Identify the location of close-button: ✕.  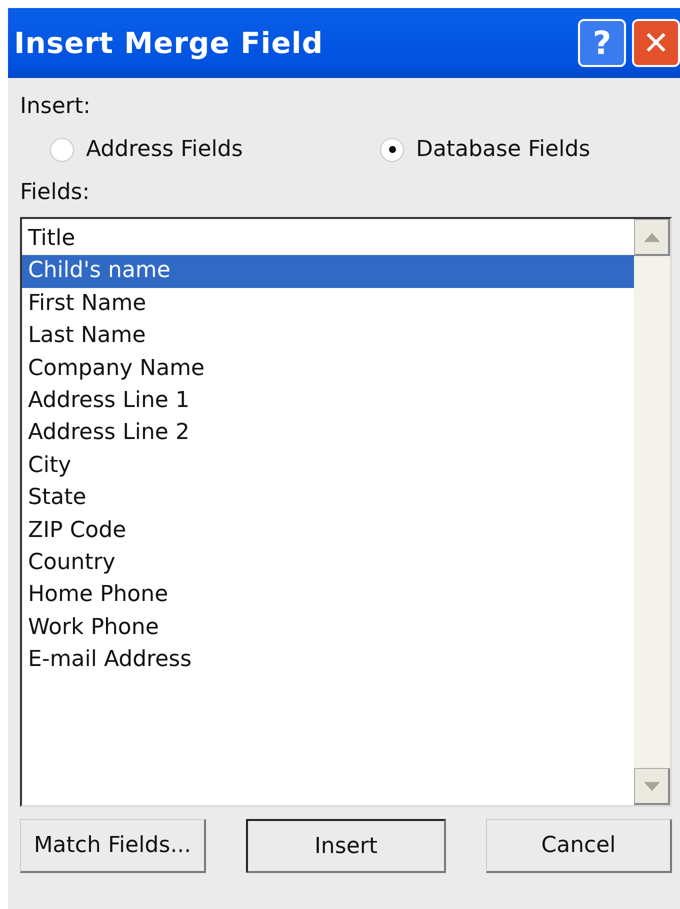
(656, 43).